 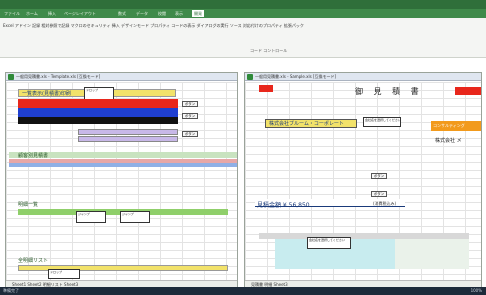 I want to click on blue-row, so click(x=123, y=165).